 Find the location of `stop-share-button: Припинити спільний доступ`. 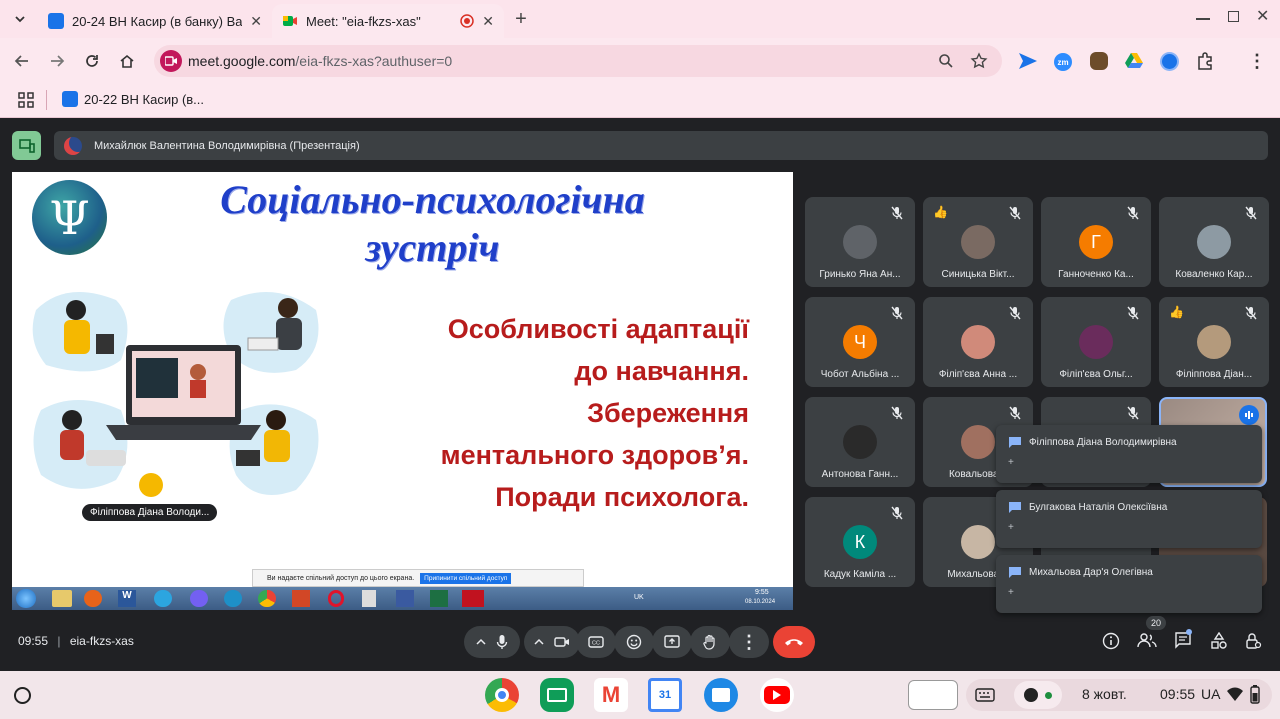

stop-share-button: Припинити спільний доступ is located at coordinates (466, 578).